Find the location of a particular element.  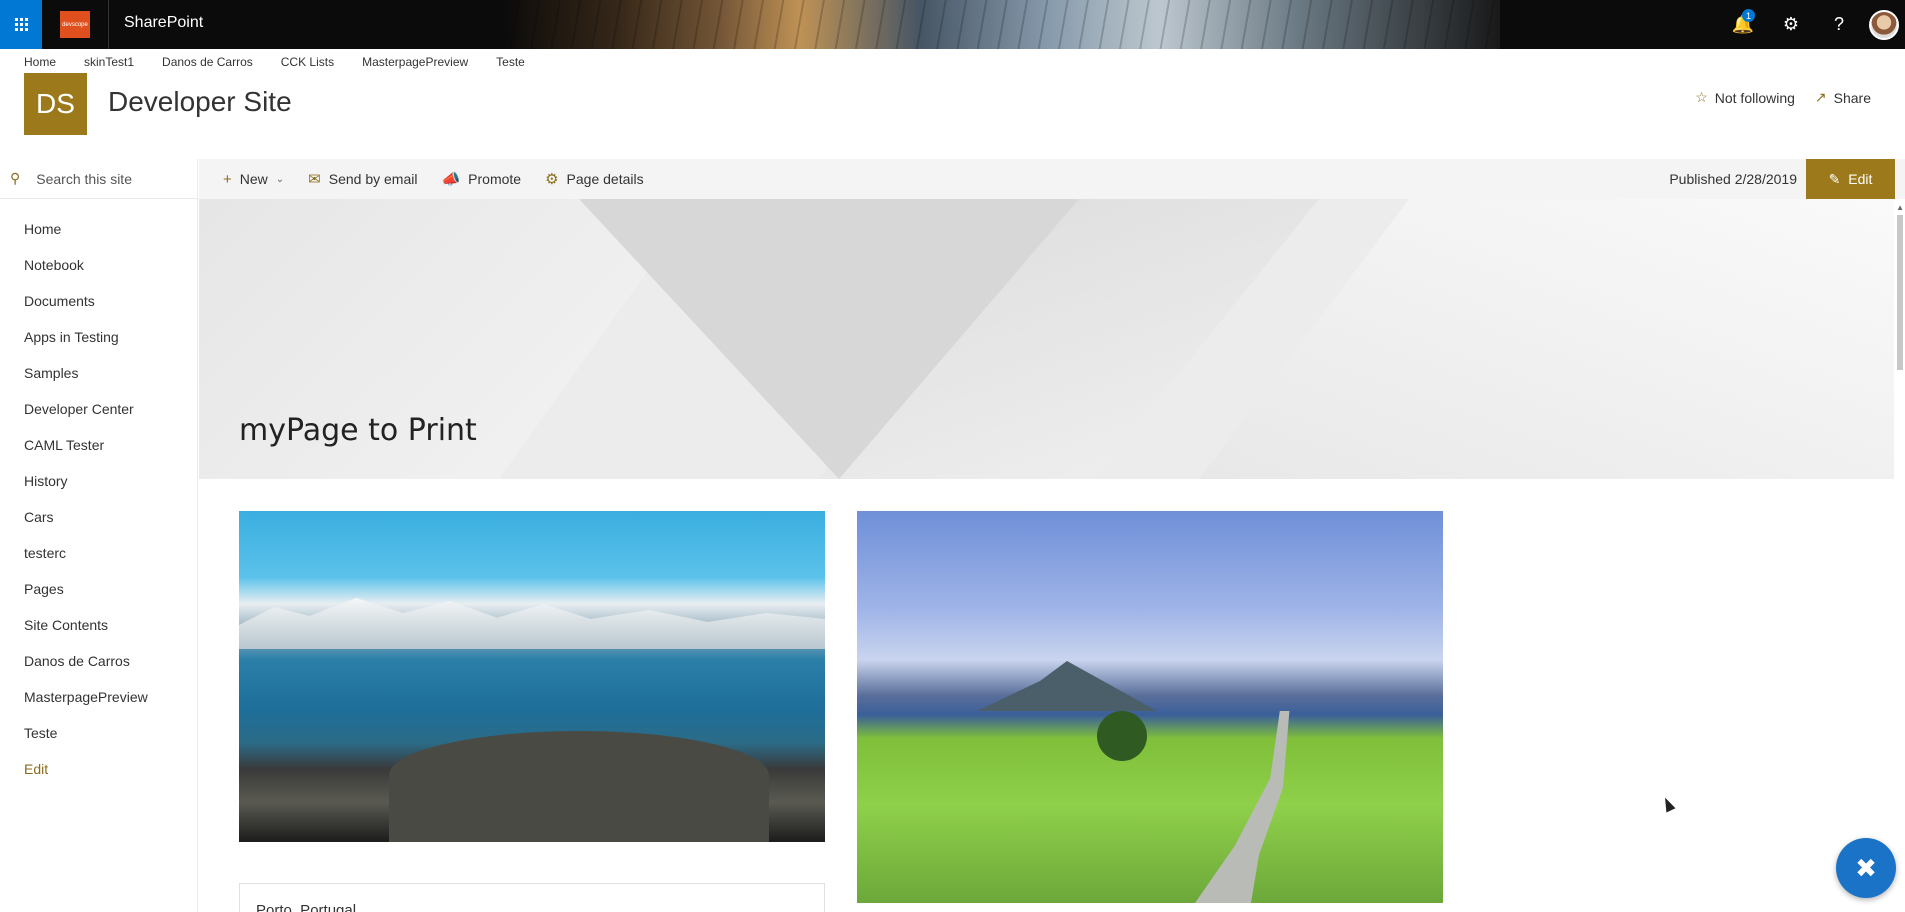

topnav-item-danos-de-carros: Danos de Carros is located at coordinates (207, 62).